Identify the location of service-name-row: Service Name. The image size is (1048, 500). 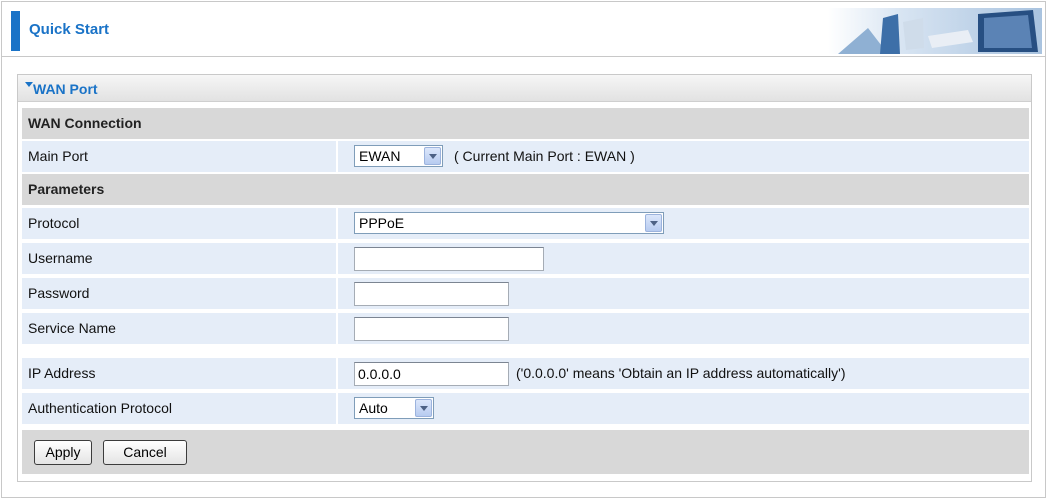
(525, 328).